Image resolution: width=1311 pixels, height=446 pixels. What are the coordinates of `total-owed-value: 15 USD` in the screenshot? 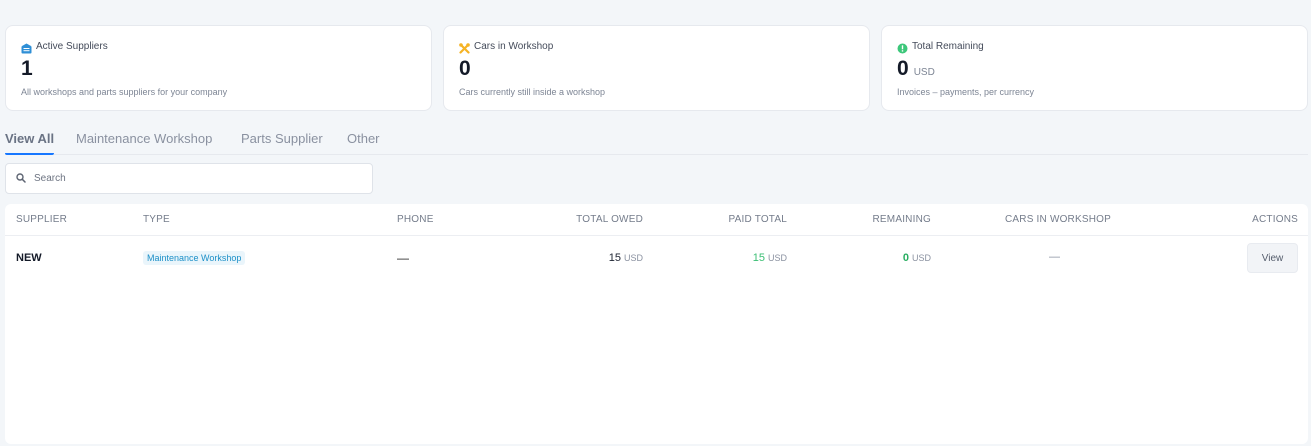 It's located at (626, 258).